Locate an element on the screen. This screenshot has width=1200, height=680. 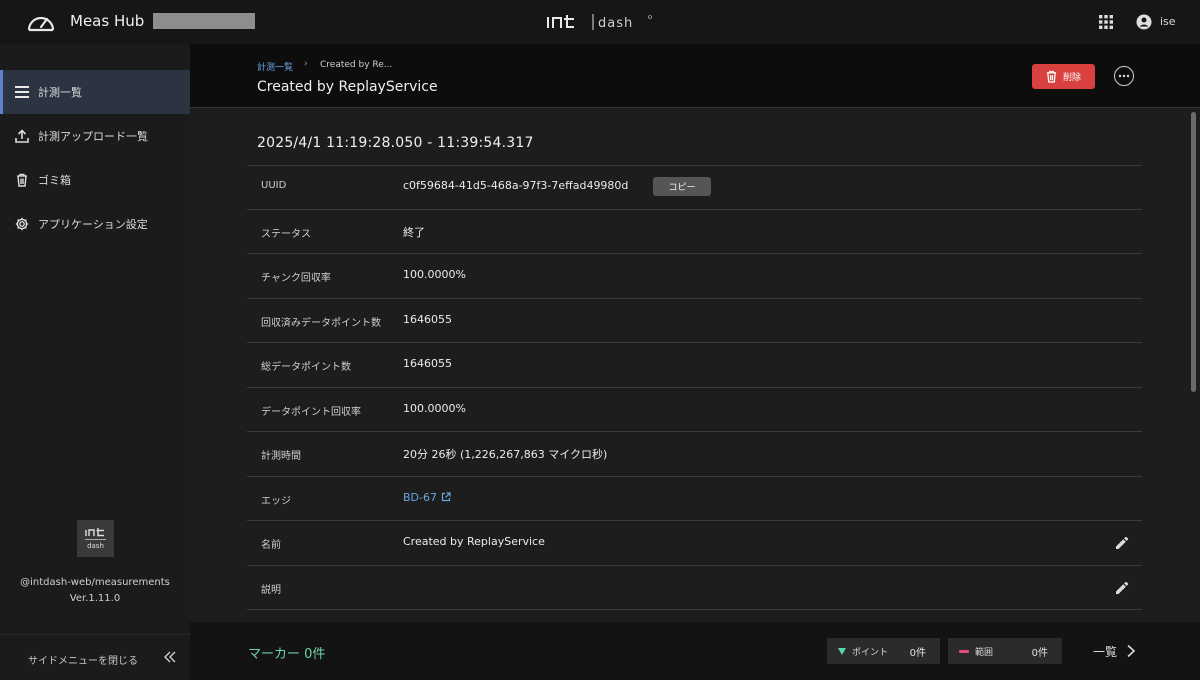
collected-points-value: 1646055 is located at coordinates (427, 319).